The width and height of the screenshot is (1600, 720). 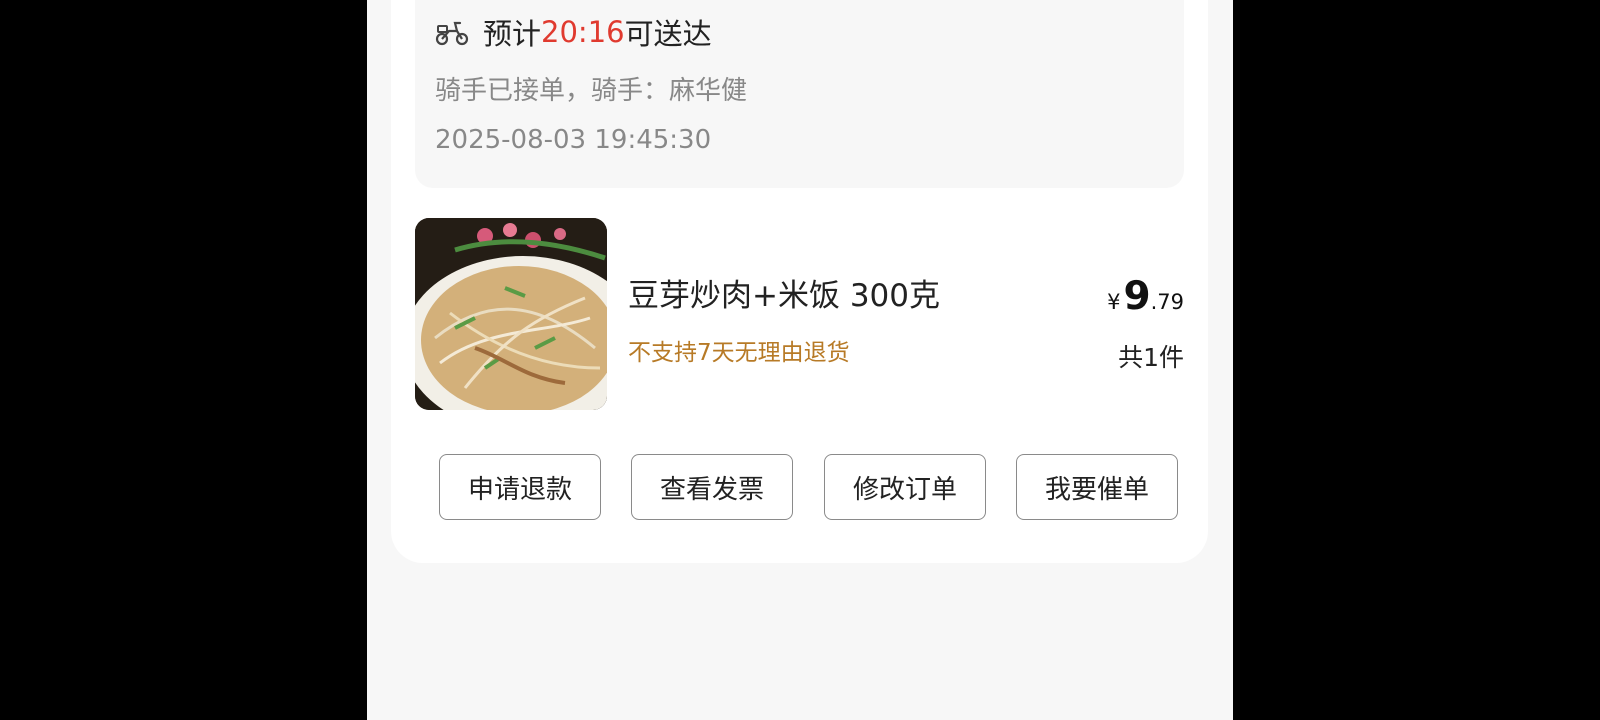 I want to click on order-actions: 申请退款 查看发票 修改订单 我要催单, so click(x=811, y=488).